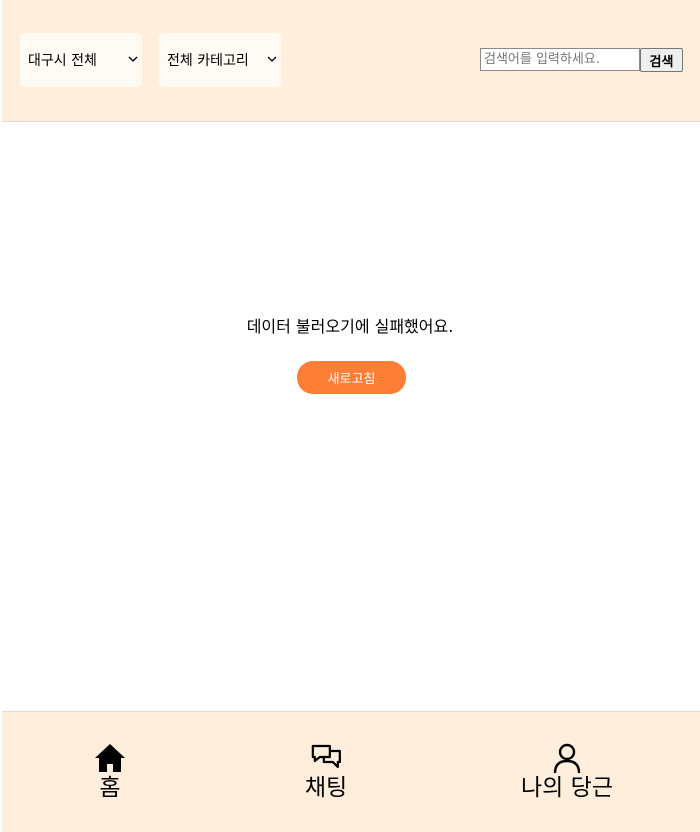  Describe the element at coordinates (326, 756) in the screenshot. I see `chat-icon` at that location.